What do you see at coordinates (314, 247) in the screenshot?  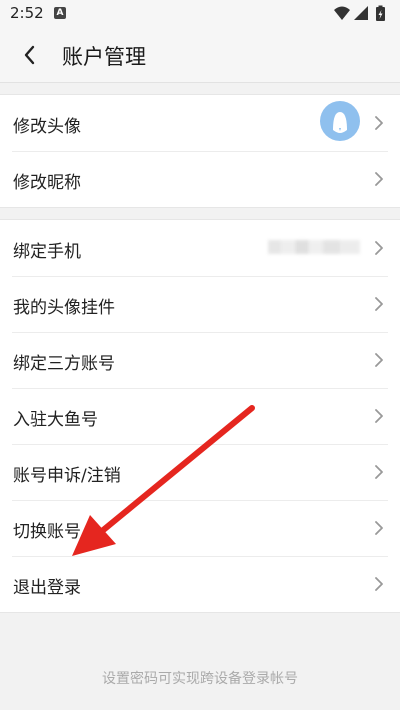 I see `redacted-phone-value` at bounding box center [314, 247].